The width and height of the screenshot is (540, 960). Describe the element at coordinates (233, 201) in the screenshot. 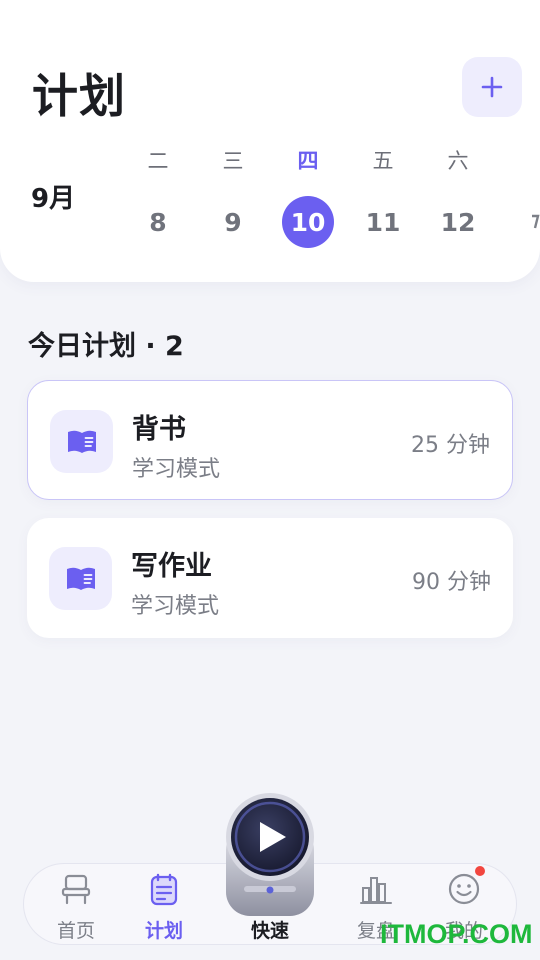

I see `day-column: 三 9` at that location.